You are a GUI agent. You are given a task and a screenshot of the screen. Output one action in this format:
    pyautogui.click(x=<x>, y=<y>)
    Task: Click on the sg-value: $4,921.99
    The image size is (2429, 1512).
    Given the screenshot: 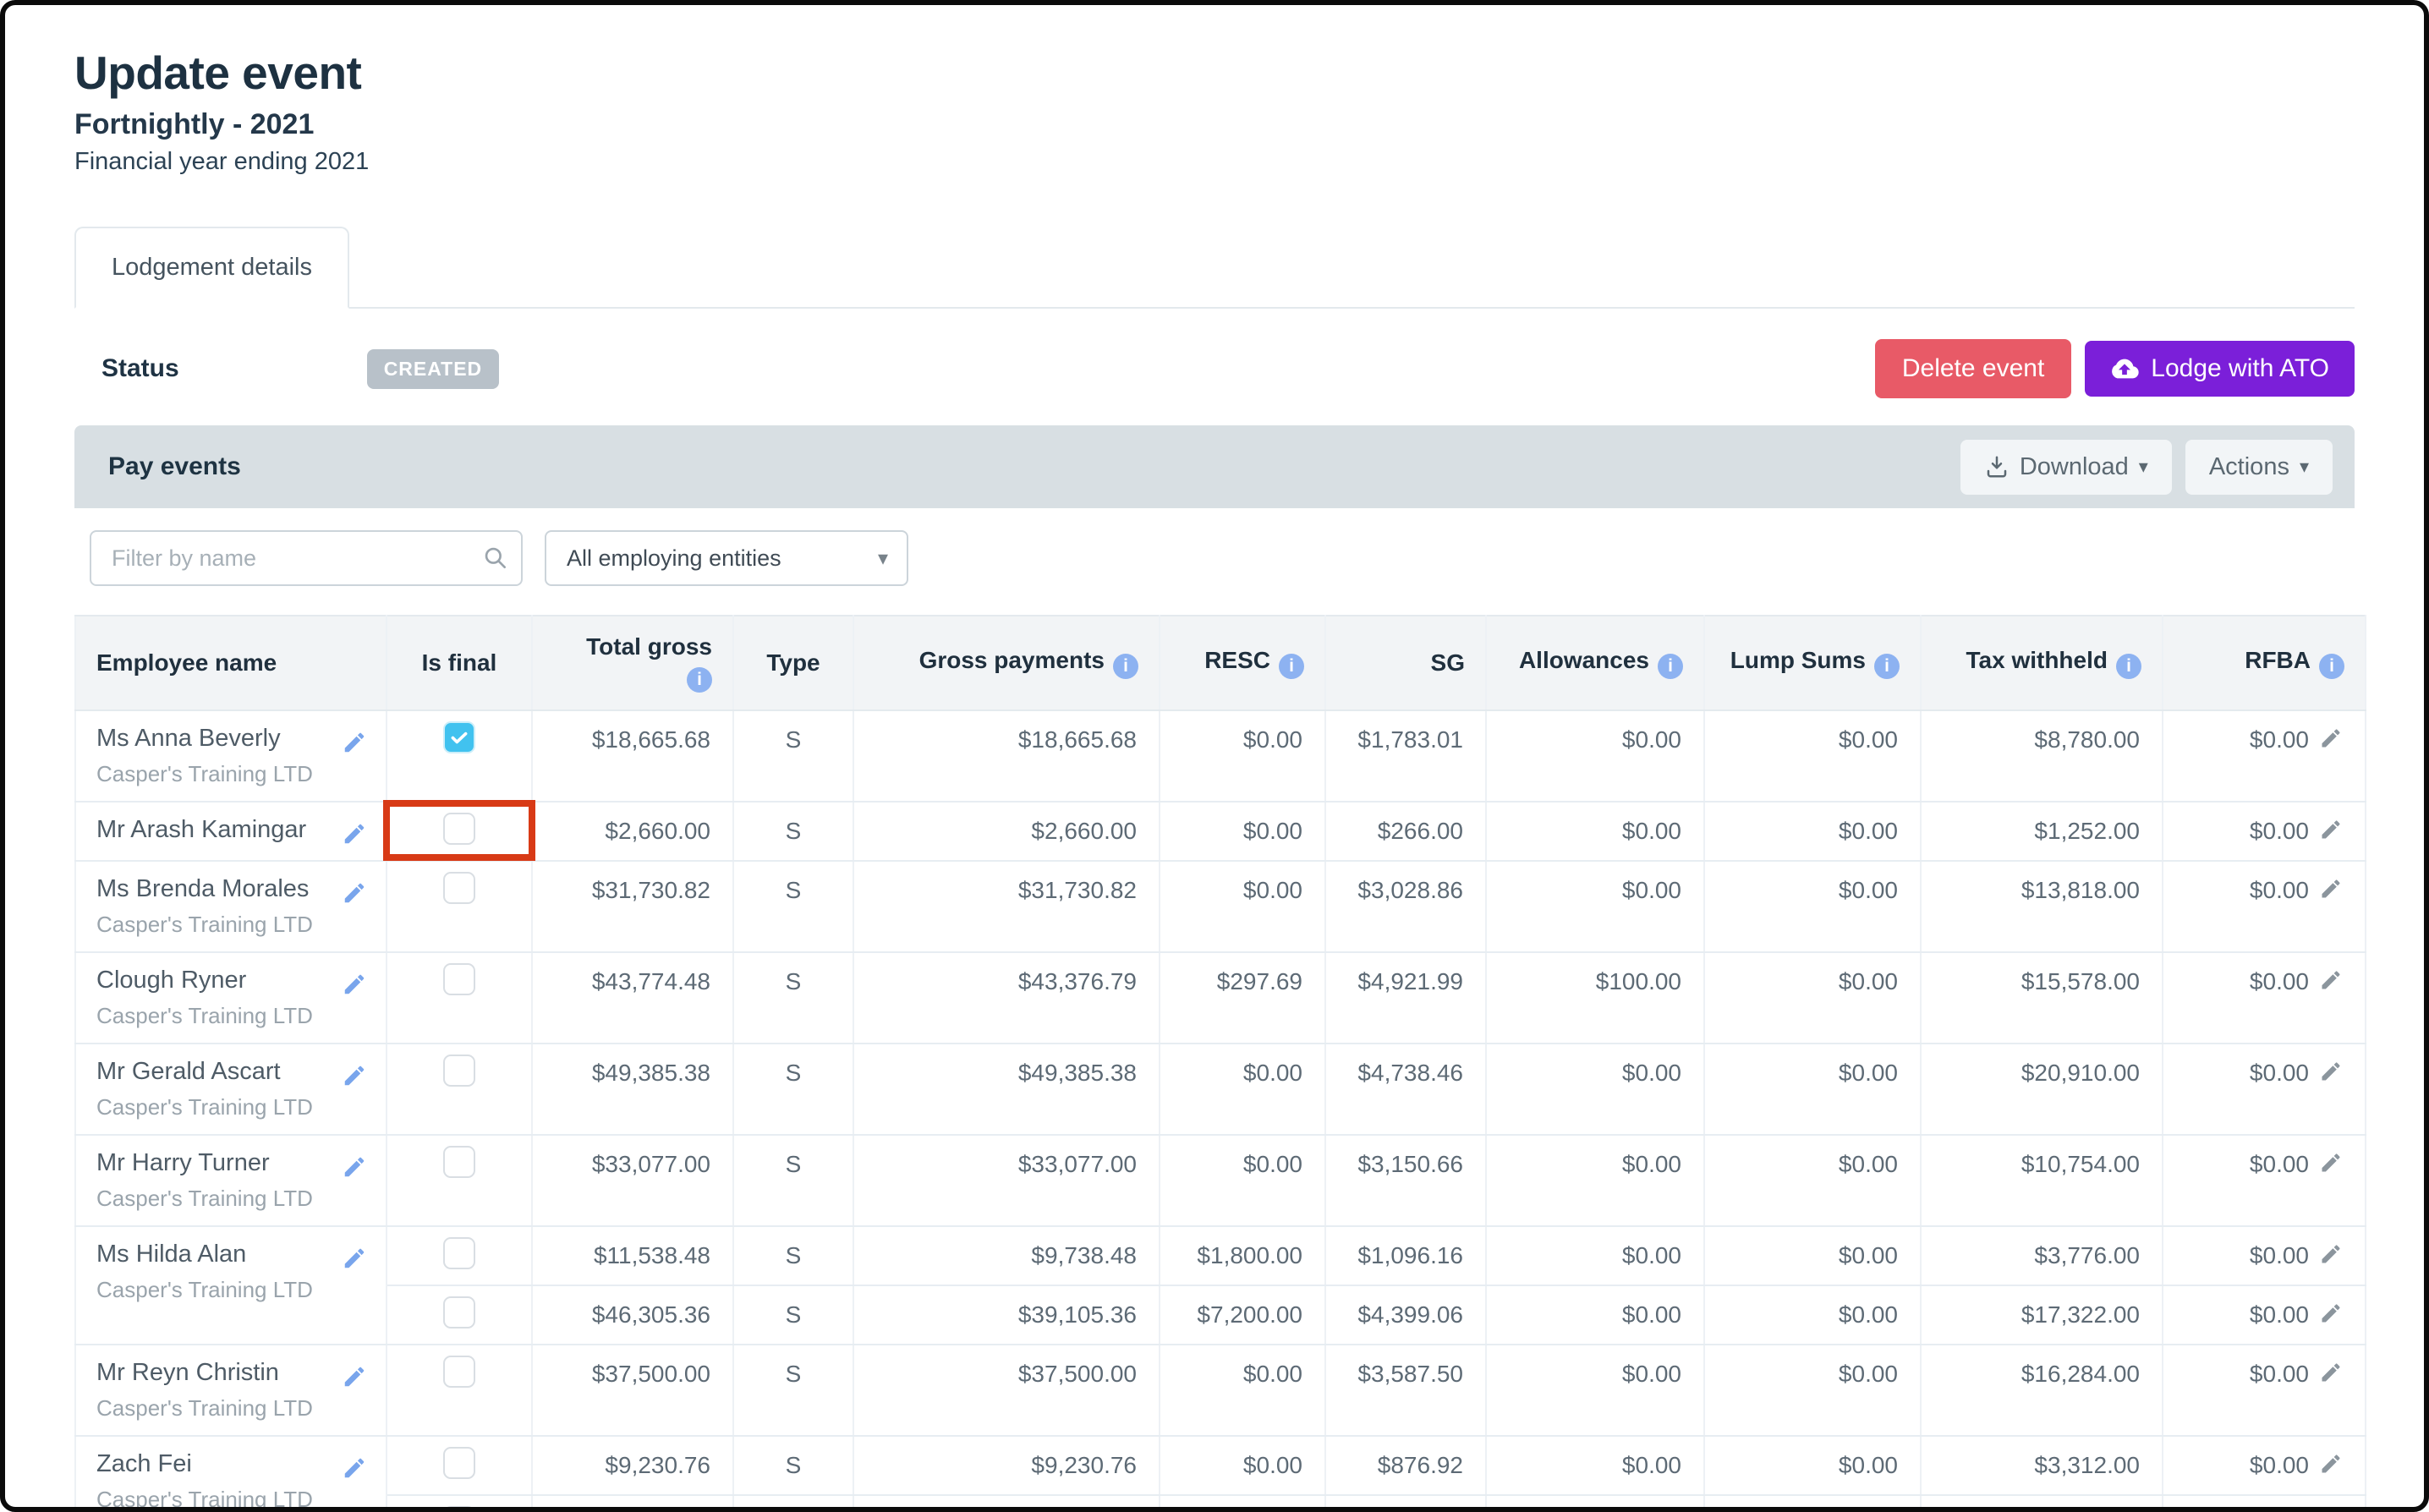 What is the action you would take?
    pyautogui.click(x=1405, y=998)
    